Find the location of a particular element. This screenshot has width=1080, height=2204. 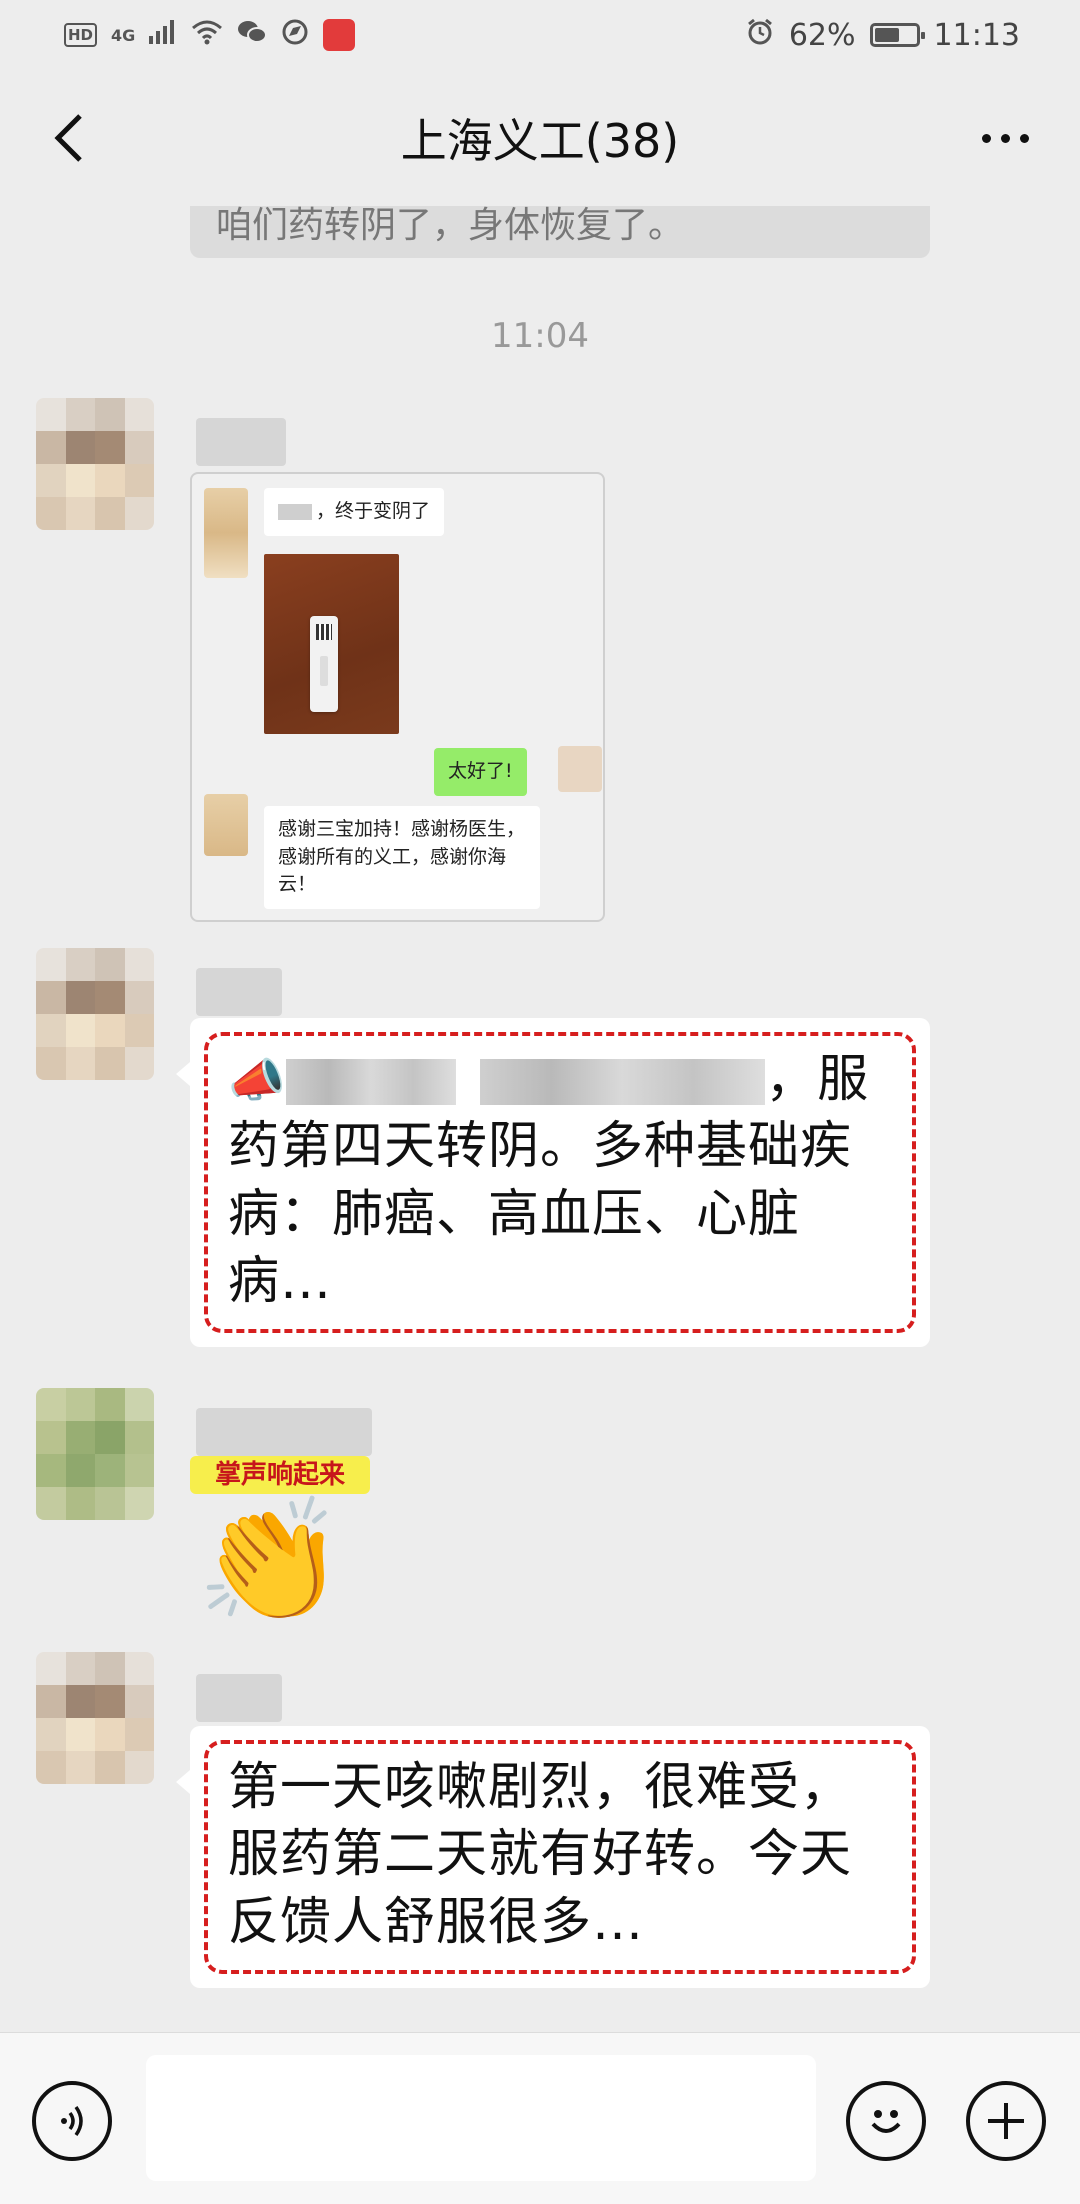

signal-icon is located at coordinates (163, 35).